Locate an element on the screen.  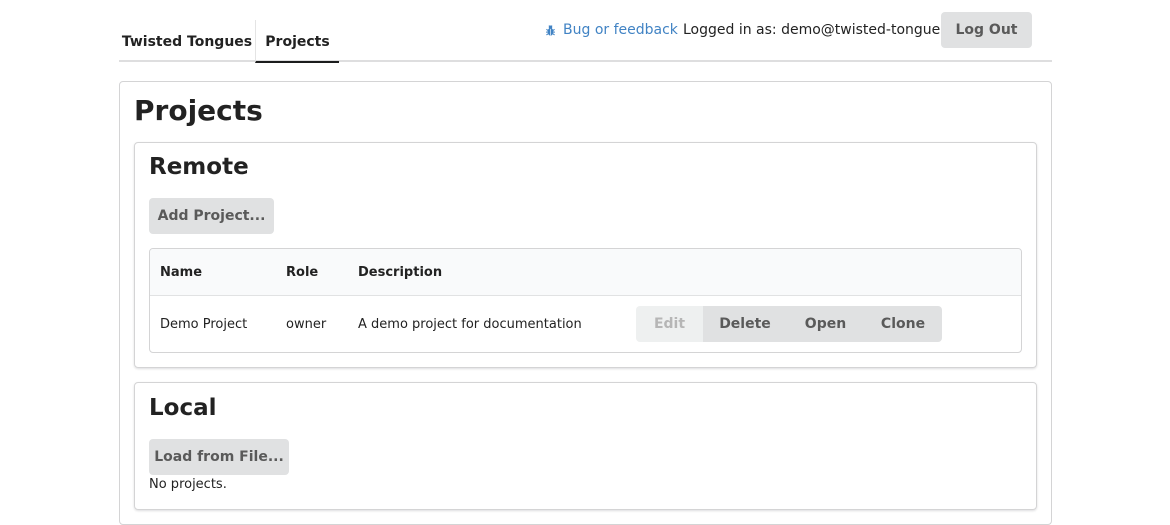
cell-name: Demo Project is located at coordinates (204, 324).